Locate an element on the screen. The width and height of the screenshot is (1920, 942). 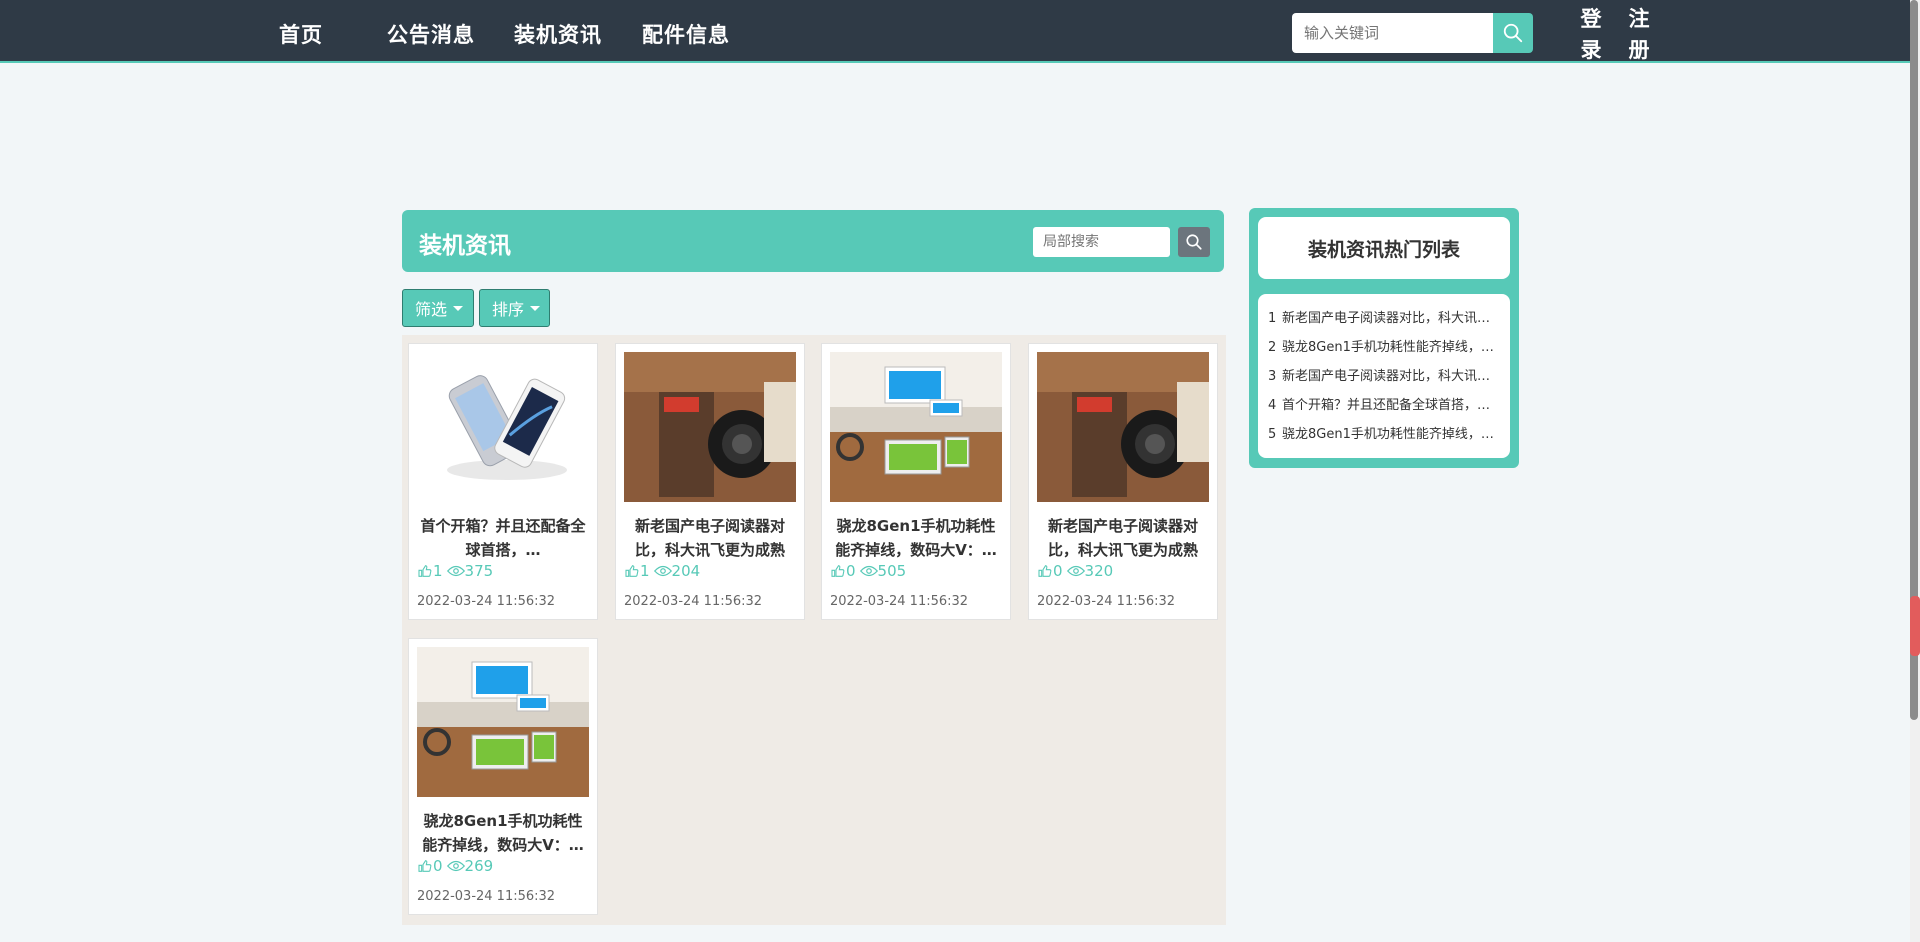
hot-list-item: 1 新老国产电子阅读器对比，科大讯飞更为成熟 is located at coordinates (1384, 318).